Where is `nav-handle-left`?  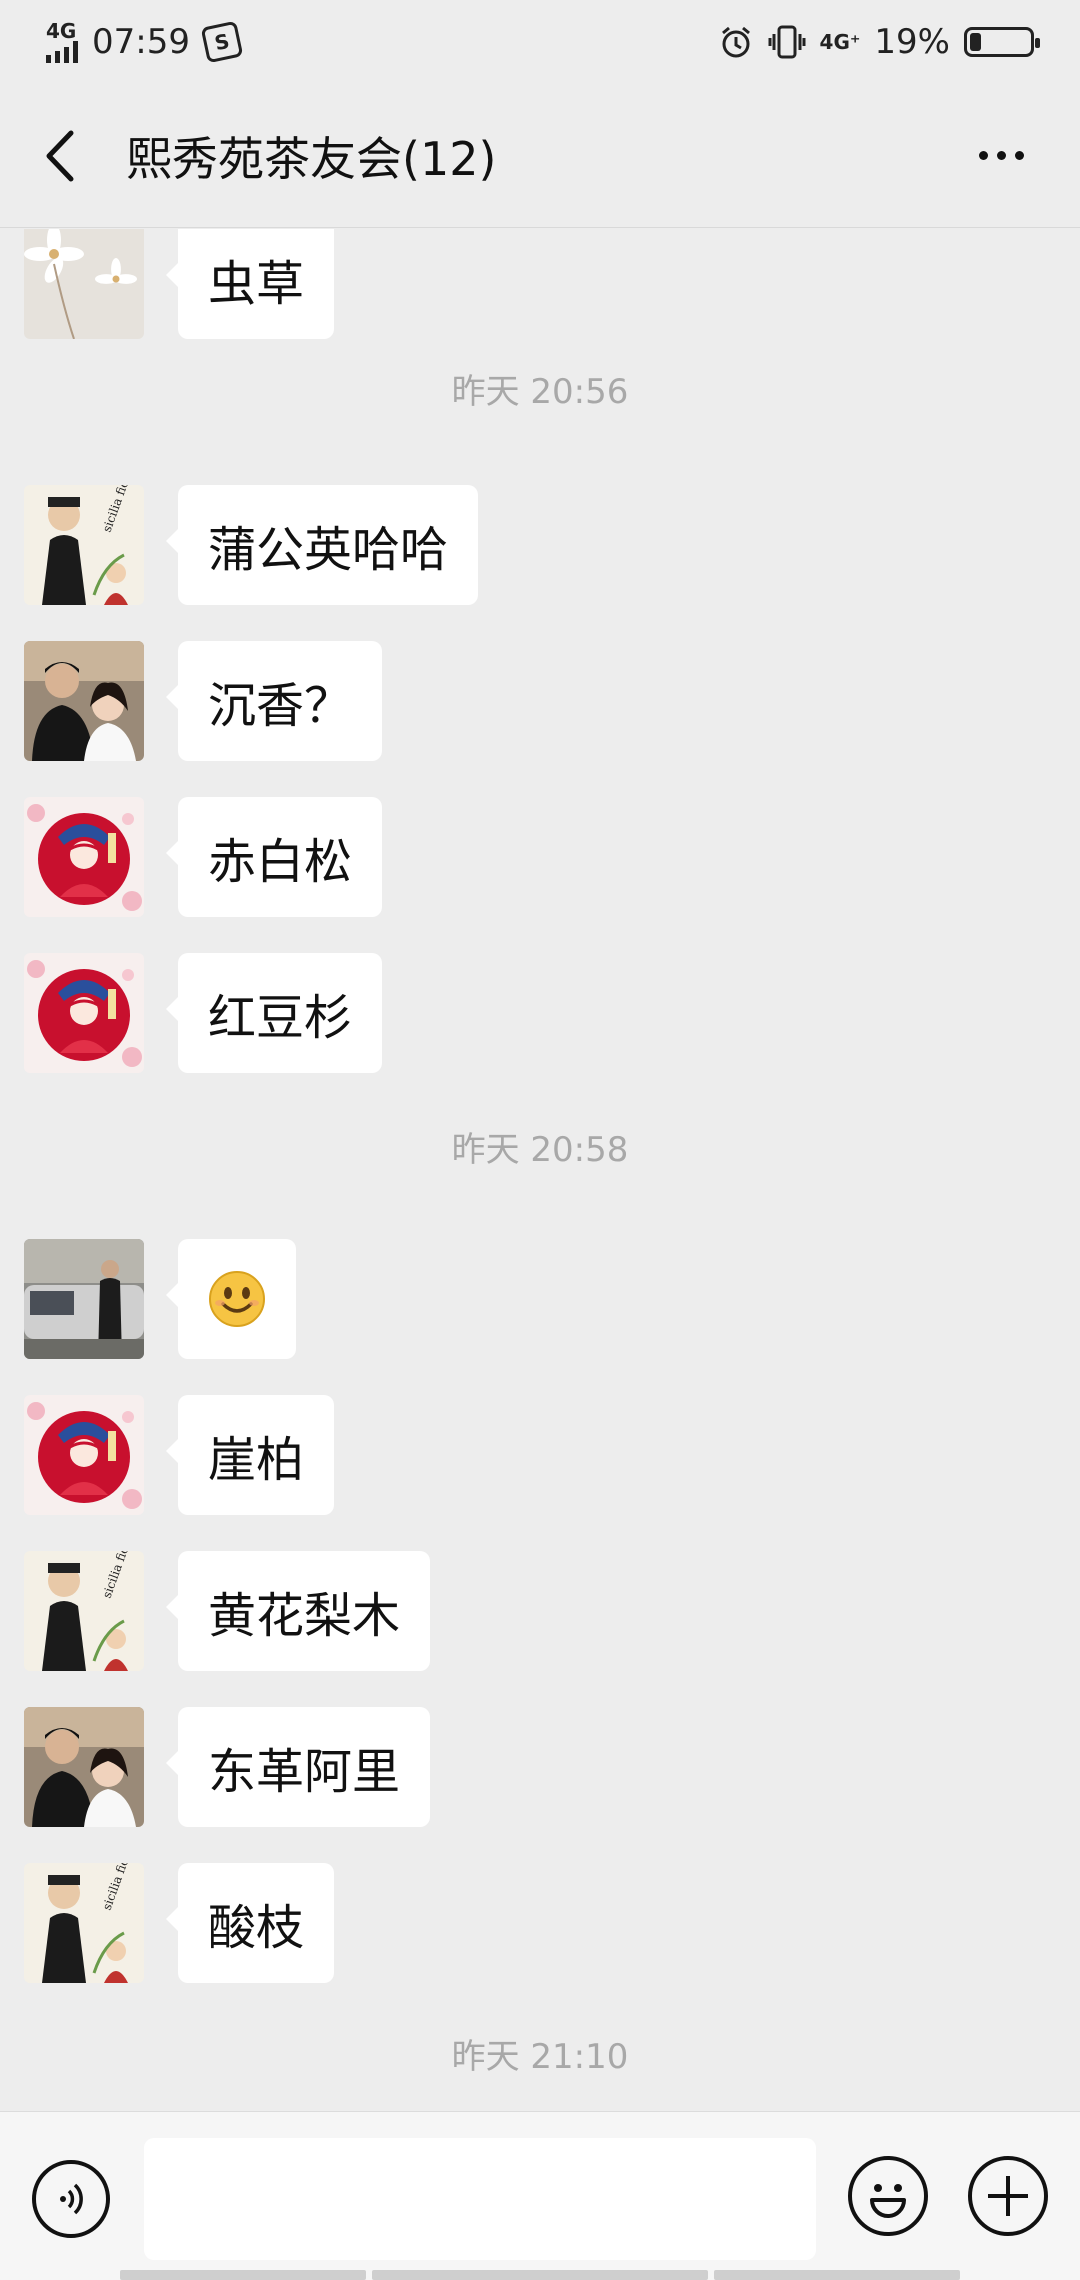 nav-handle-left is located at coordinates (243, 2275).